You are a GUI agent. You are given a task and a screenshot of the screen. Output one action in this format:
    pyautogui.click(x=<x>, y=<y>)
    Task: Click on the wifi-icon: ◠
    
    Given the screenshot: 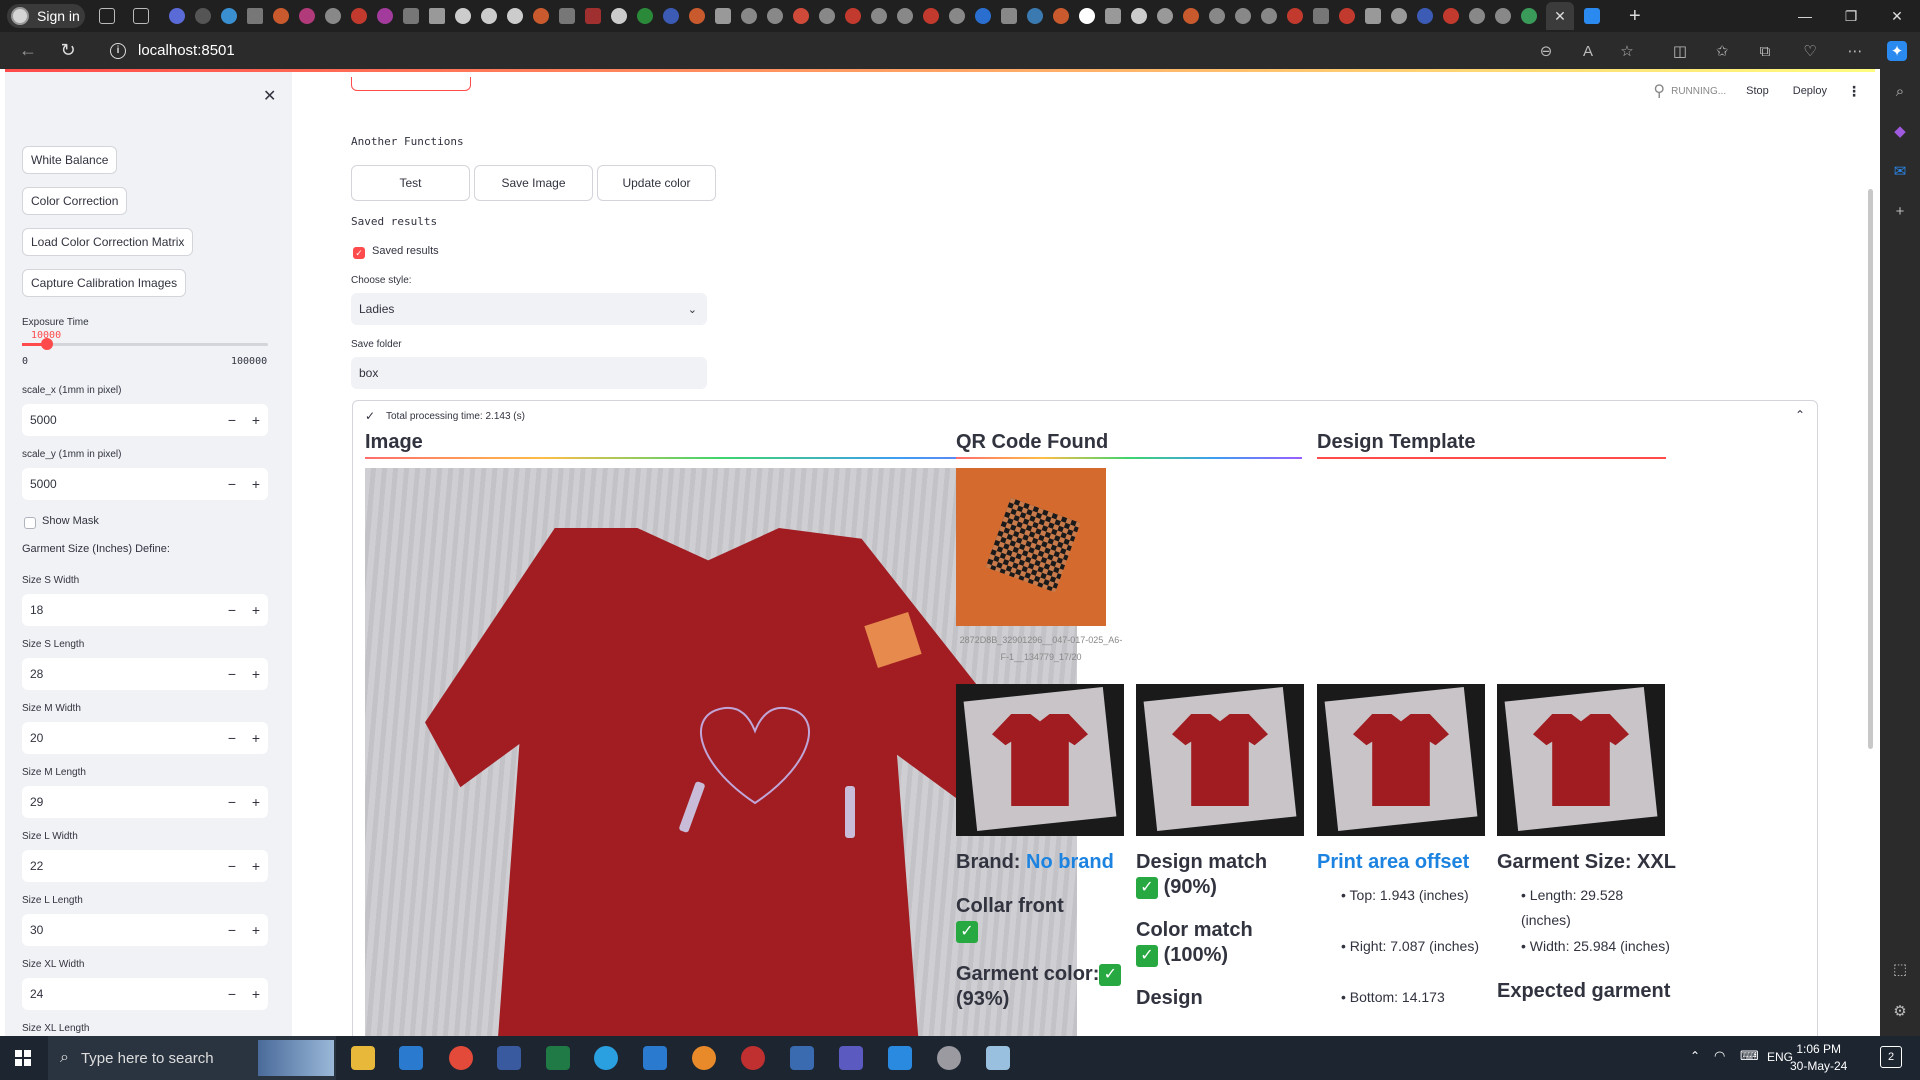 What is the action you would take?
    pyautogui.click(x=1719, y=1056)
    